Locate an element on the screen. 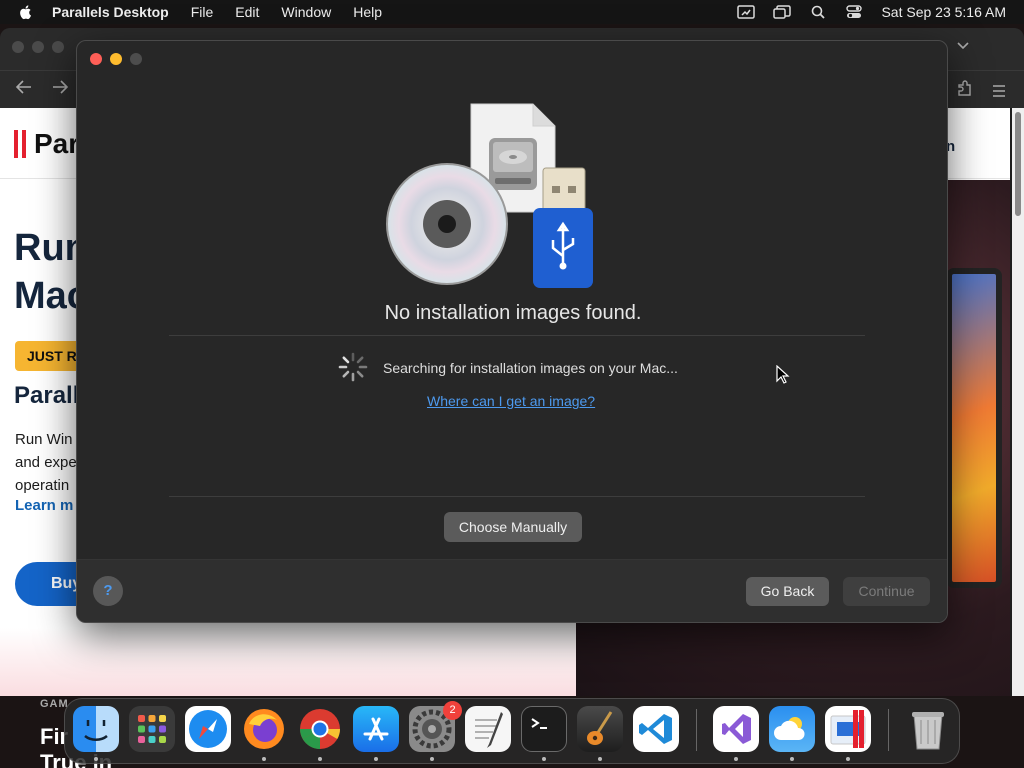 The height and width of the screenshot is (768, 1024). finder-icon is located at coordinates (96, 729).